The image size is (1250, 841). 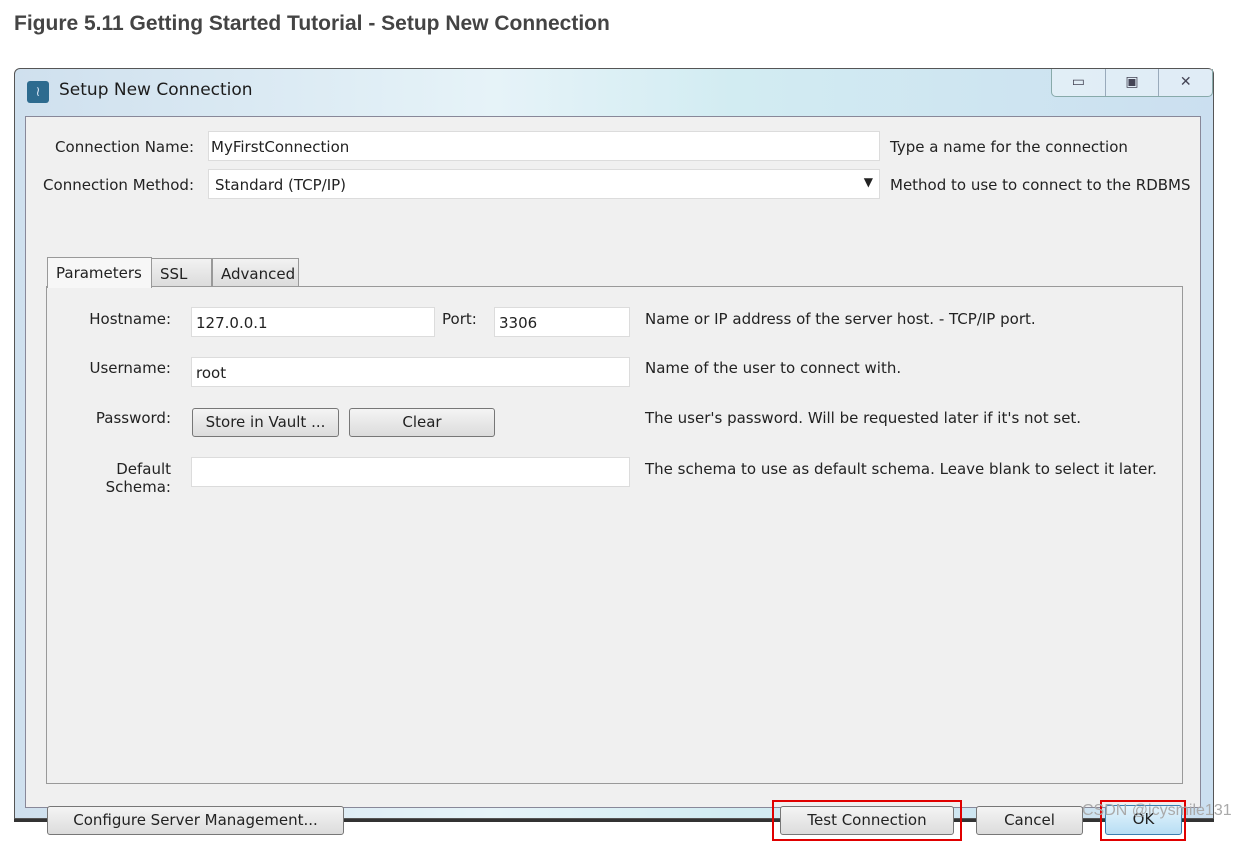 What do you see at coordinates (255, 273) in the screenshot?
I see `tab-advanced: Advanced` at bounding box center [255, 273].